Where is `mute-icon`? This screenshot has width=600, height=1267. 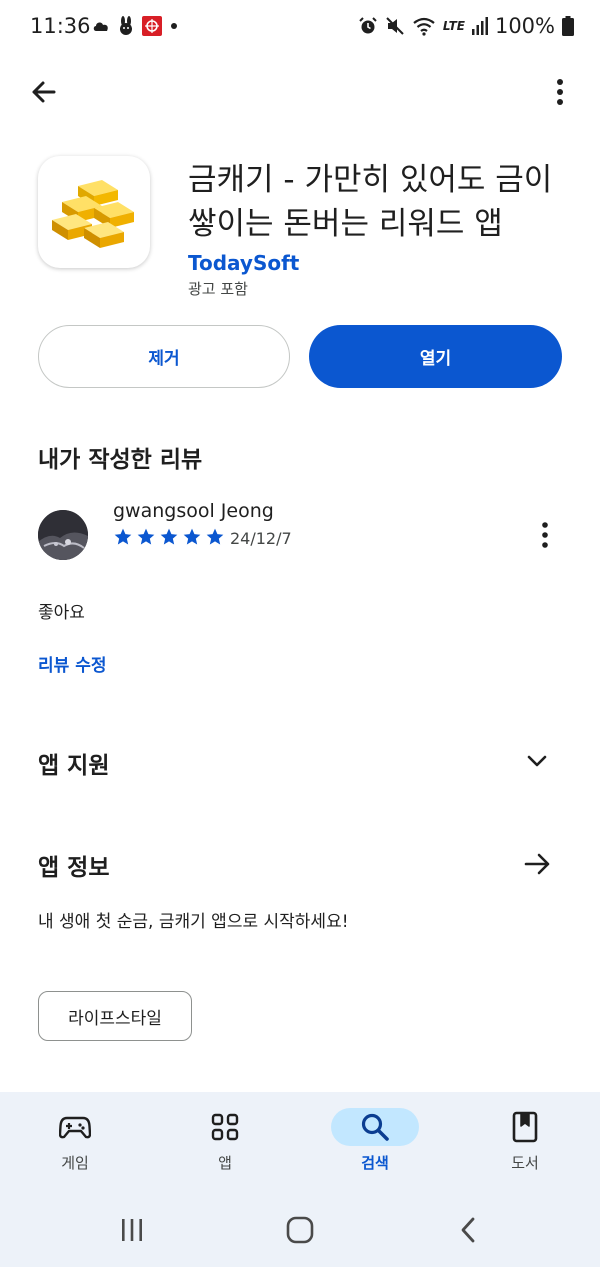
mute-icon is located at coordinates (395, 26).